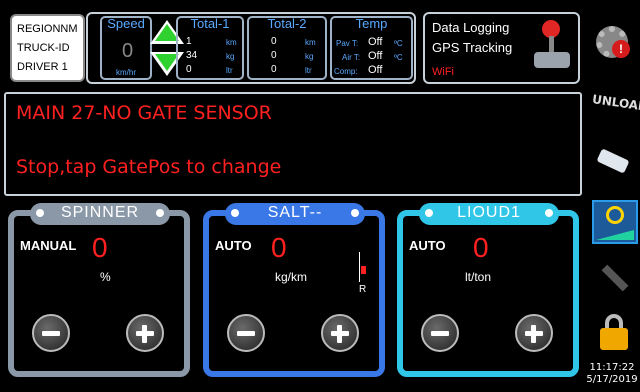 Image resolution: width=640 pixels, height=392 pixels. I want to click on gate-gauge, so click(362, 267).